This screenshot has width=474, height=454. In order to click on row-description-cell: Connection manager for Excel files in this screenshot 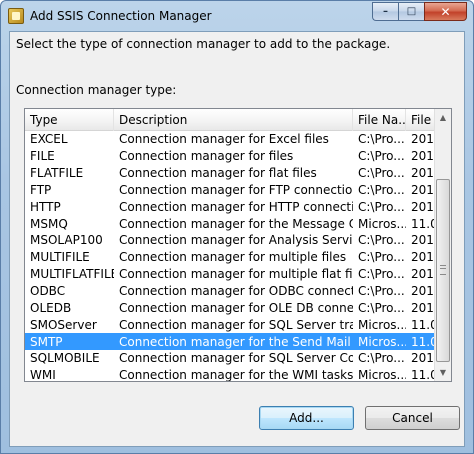, I will do `click(224, 139)`.